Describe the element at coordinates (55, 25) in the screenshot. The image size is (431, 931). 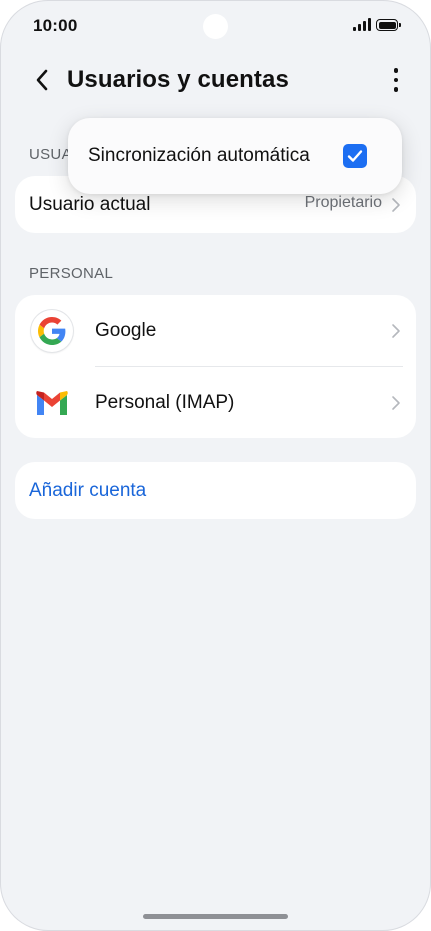
I see `status-time: 10:00` at that location.